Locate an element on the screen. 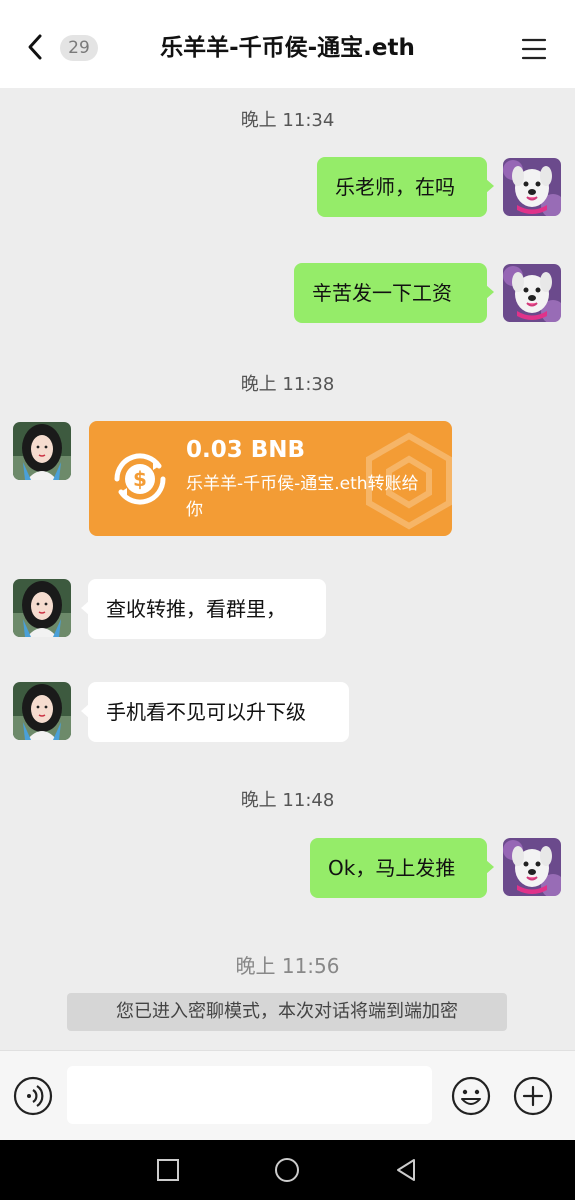  outgoing-message: Ok，马上发推 is located at coordinates (402, 868).